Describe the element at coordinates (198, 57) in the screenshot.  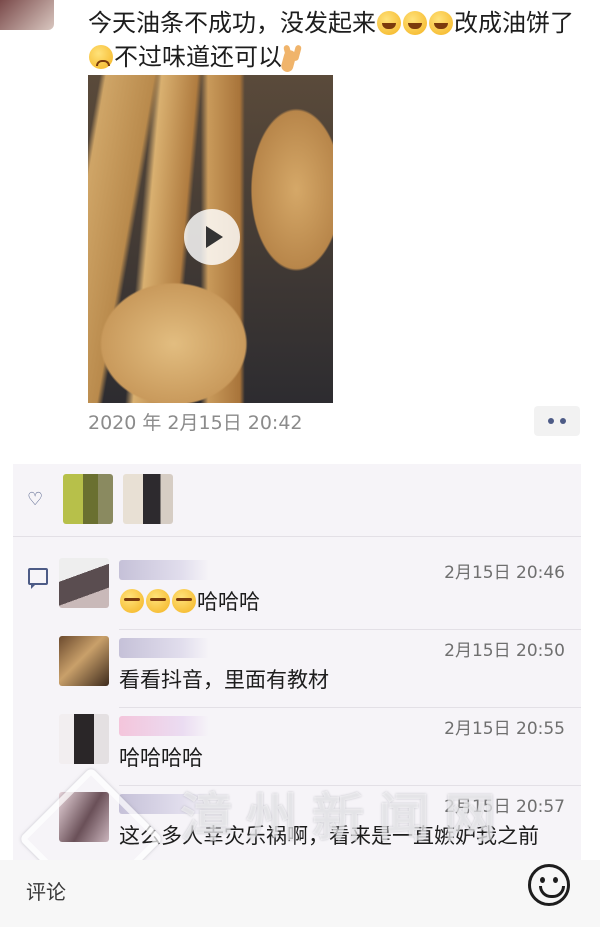
I see `post-text-part3: 不过味道还可以` at that location.